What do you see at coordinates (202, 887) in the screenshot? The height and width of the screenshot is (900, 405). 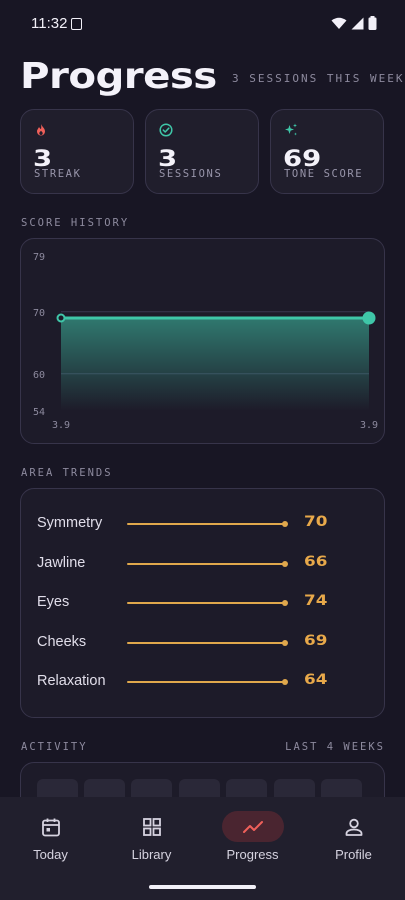 I see `home-indicator` at bounding box center [202, 887].